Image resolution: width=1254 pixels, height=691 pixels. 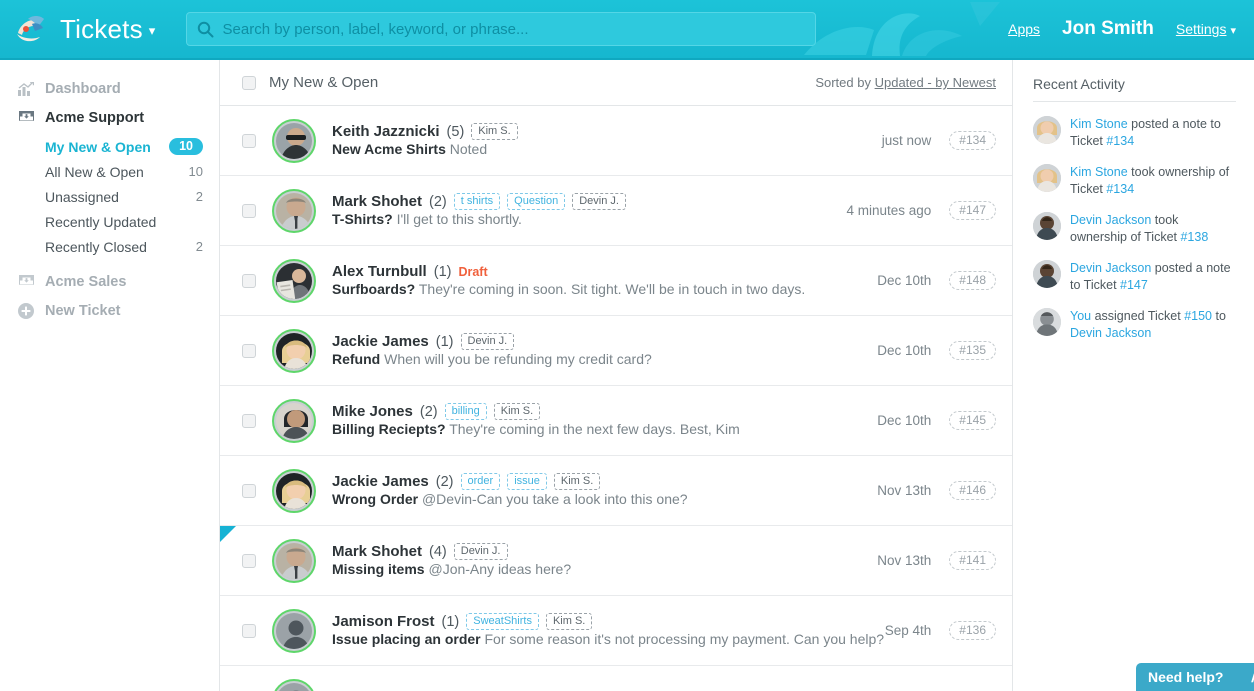 I want to click on row-meta: Dec 10th #145, so click(x=930, y=420).